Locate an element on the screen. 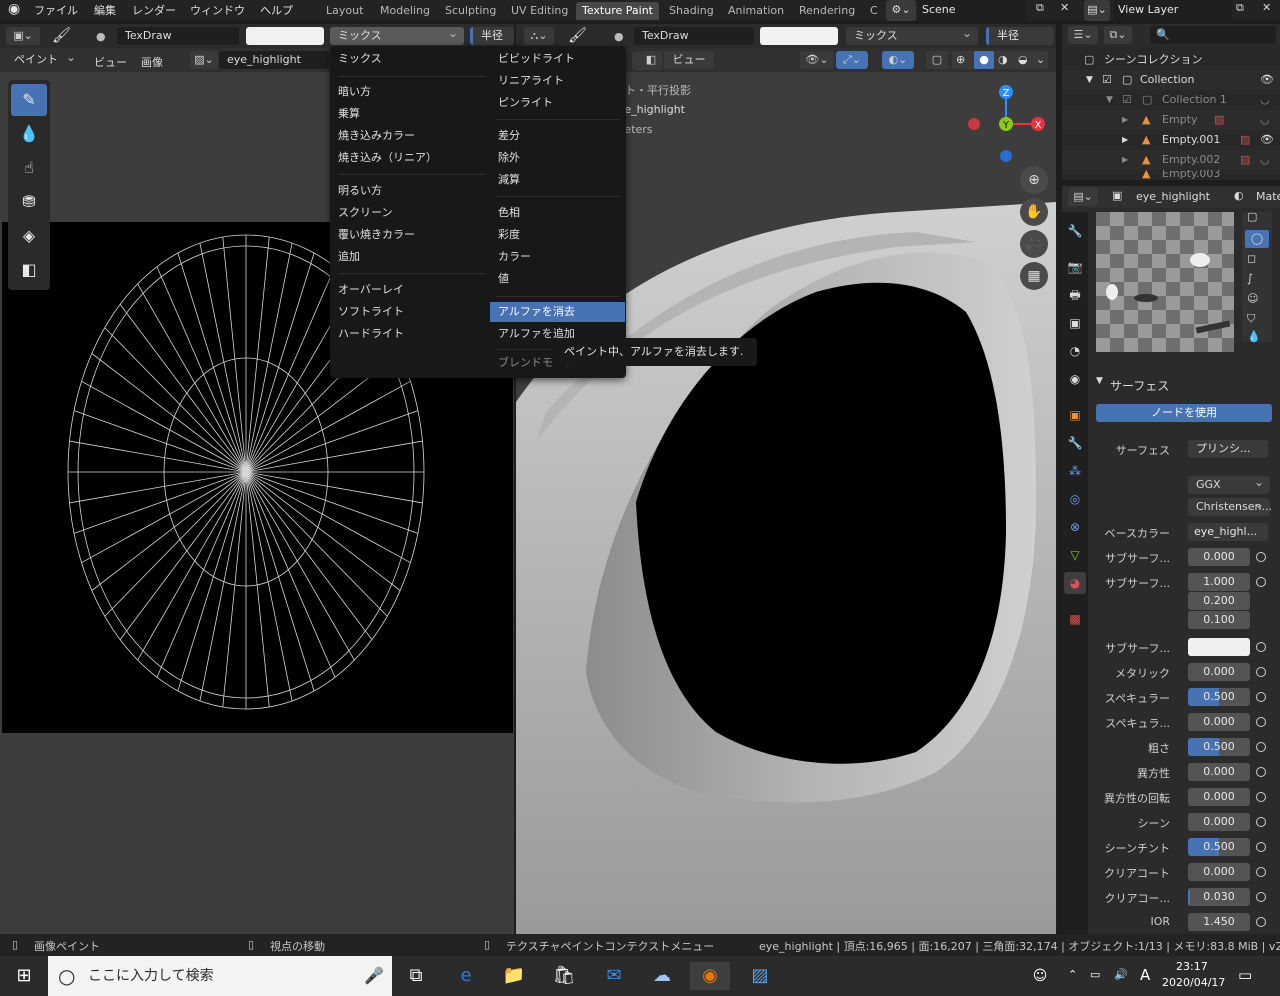  view-layer-icon: ▤⌄ is located at coordinates (1097, 10).